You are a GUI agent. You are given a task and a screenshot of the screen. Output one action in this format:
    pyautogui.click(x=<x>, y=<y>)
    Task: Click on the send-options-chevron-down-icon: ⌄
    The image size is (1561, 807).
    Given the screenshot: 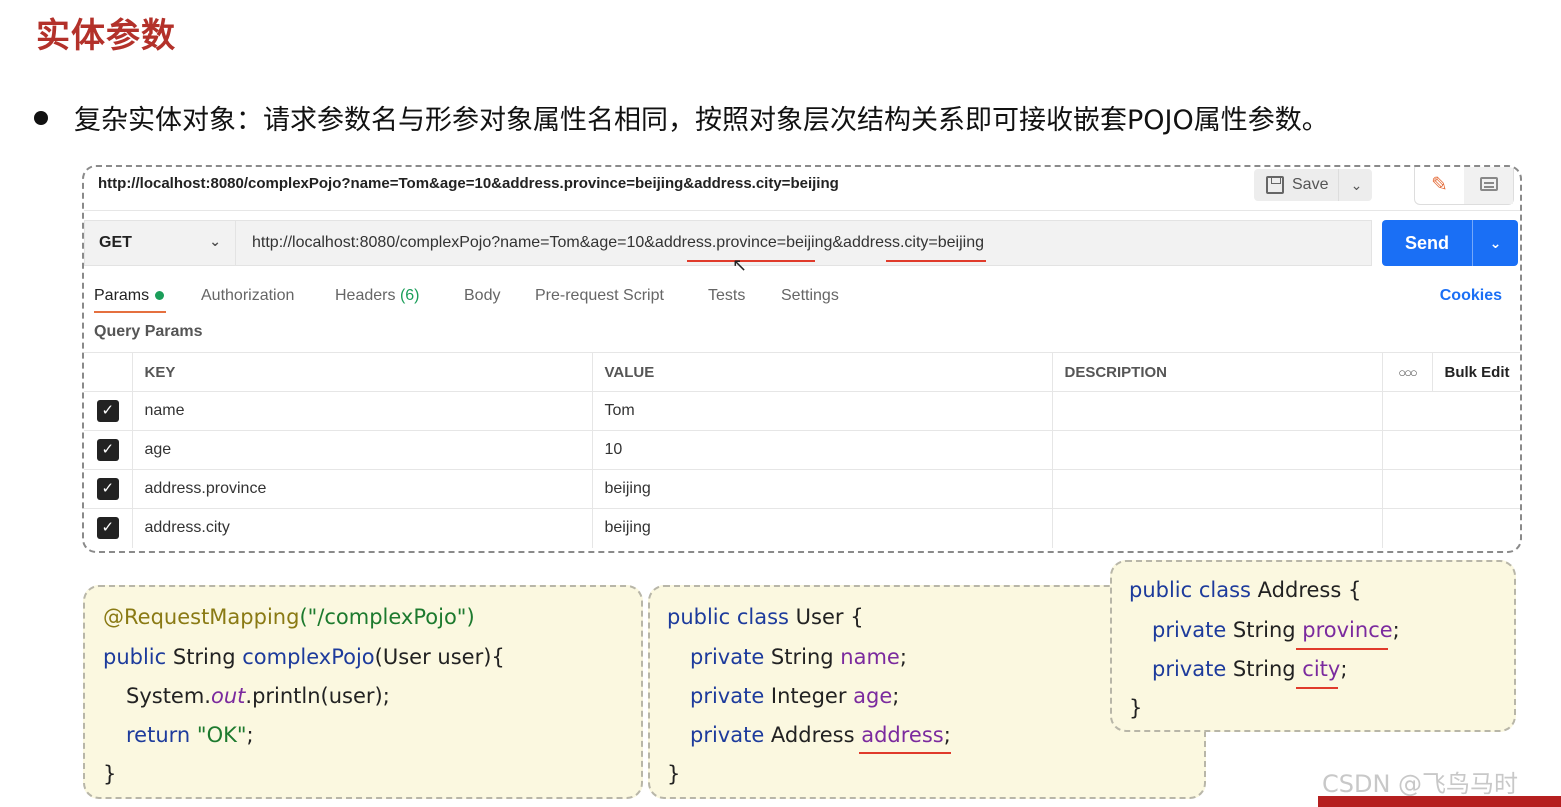 What is the action you would take?
    pyautogui.click(x=1495, y=243)
    